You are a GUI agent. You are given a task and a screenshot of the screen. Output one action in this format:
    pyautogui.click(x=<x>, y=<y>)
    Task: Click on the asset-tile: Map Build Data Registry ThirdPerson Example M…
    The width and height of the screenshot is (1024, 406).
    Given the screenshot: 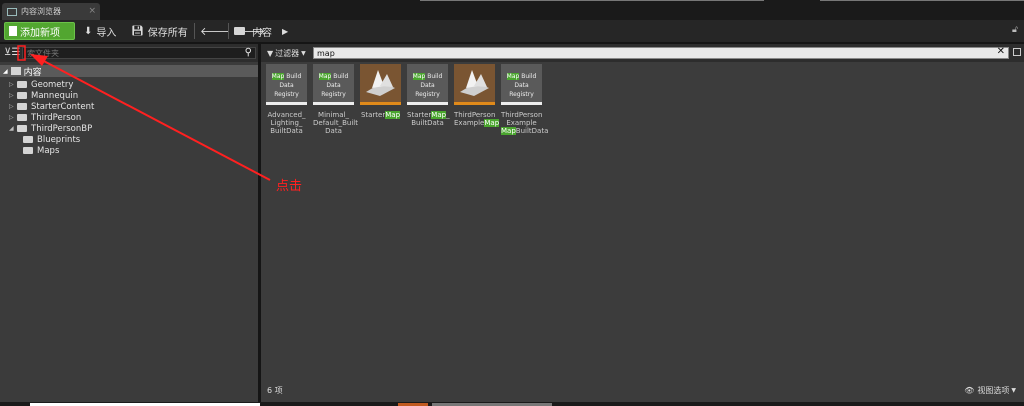 What is the action you would take?
    pyautogui.click(x=524, y=99)
    